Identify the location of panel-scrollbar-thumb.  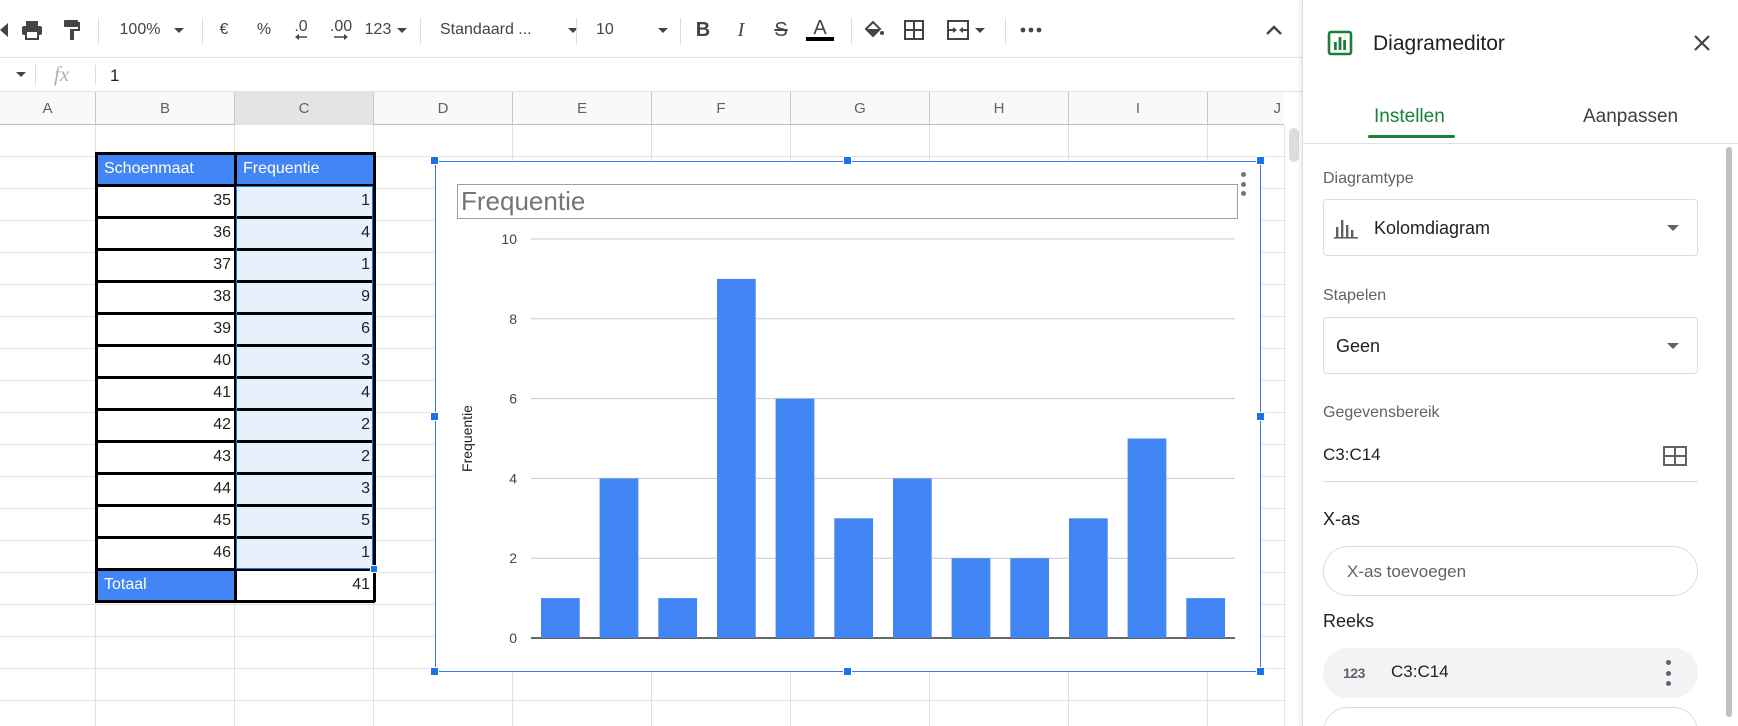
(1729, 432).